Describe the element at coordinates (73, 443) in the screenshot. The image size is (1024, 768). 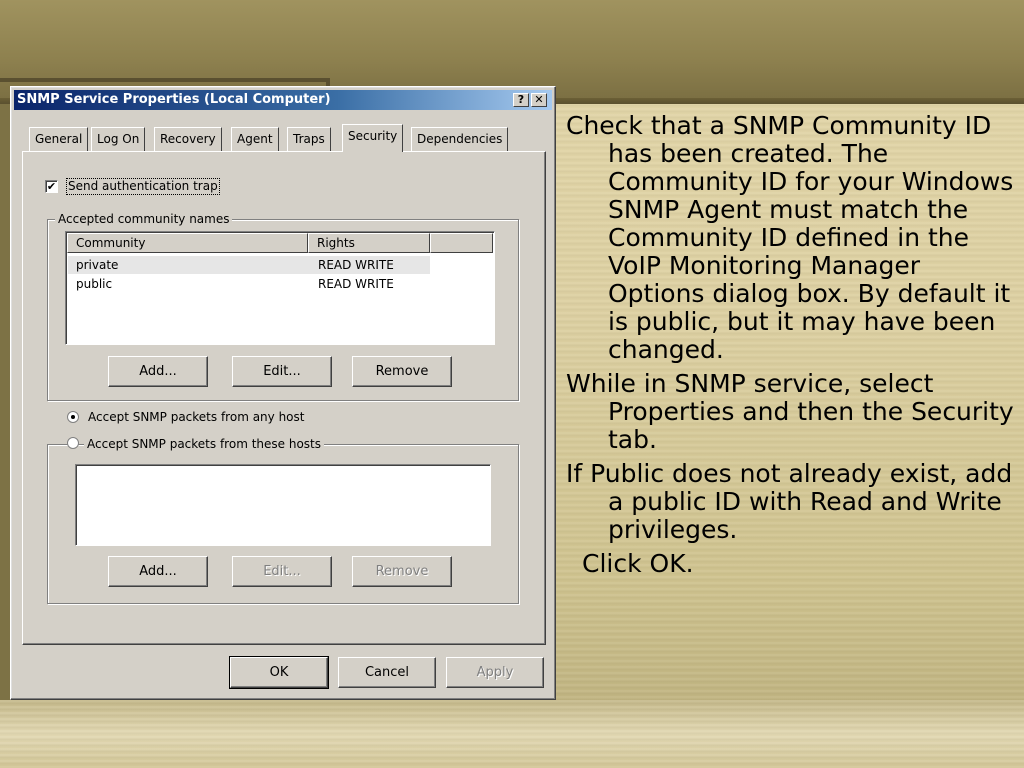
I see `accept-these-hosts-radio` at that location.